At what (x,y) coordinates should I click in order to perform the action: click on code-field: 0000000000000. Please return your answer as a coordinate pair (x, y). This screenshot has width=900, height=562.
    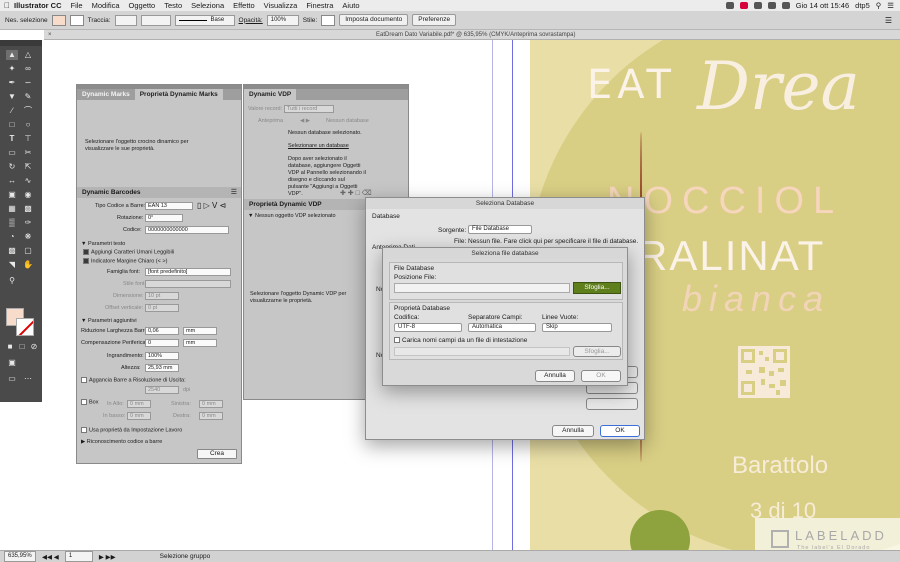
    Looking at the image, I should click on (187, 230).